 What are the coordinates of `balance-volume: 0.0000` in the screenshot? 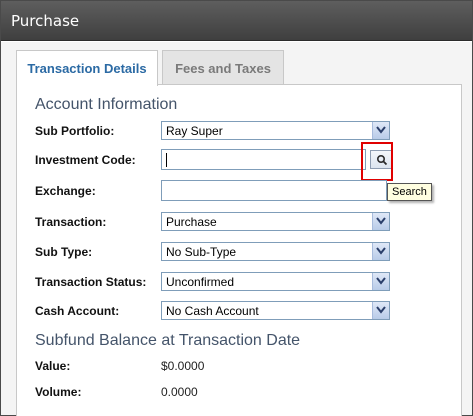 It's located at (179, 392).